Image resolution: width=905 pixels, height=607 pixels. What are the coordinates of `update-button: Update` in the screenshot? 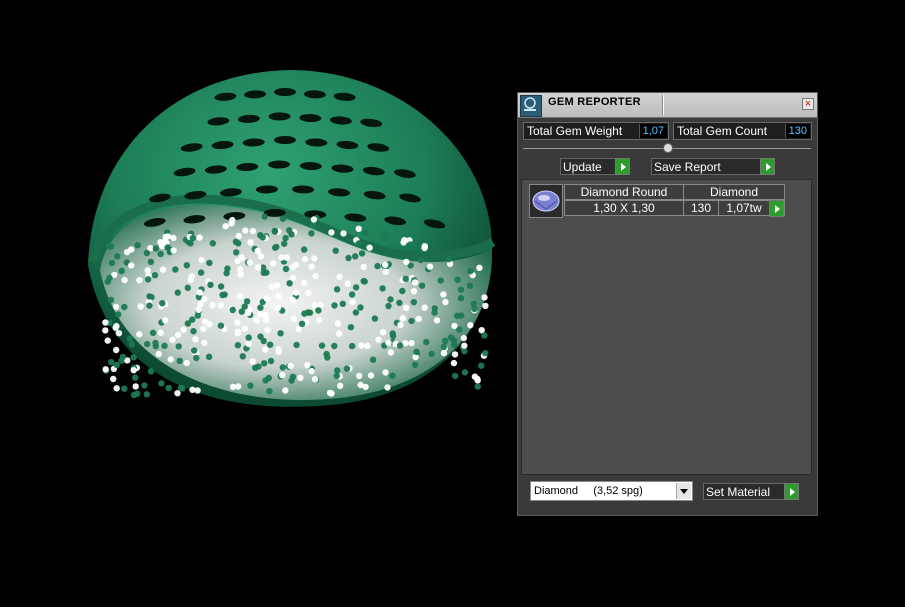 It's located at (595, 166).